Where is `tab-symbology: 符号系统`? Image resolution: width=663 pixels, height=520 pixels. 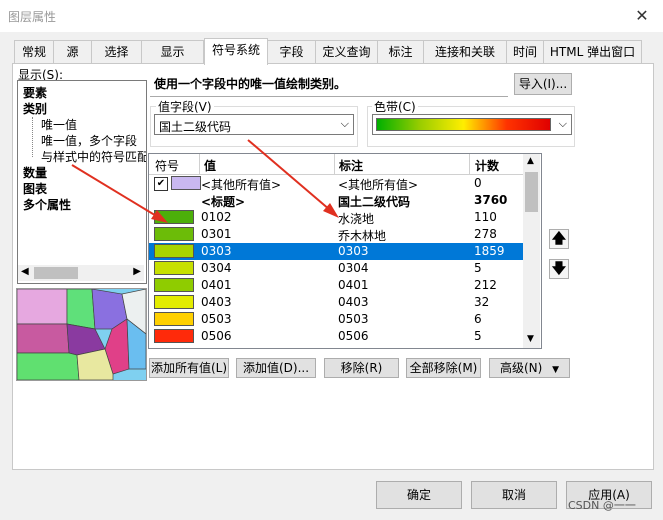 tab-symbology: 符号系统 is located at coordinates (236, 51).